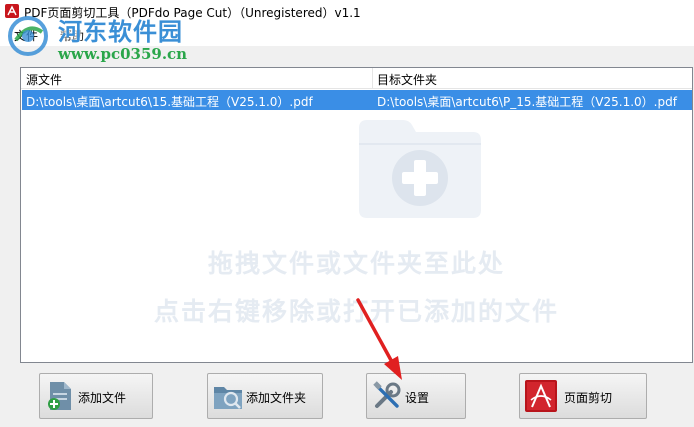 Image resolution: width=694 pixels, height=427 pixels. What do you see at coordinates (123, 54) in the screenshot?
I see `watermark-site-url: www.pc0359.cn` at bounding box center [123, 54].